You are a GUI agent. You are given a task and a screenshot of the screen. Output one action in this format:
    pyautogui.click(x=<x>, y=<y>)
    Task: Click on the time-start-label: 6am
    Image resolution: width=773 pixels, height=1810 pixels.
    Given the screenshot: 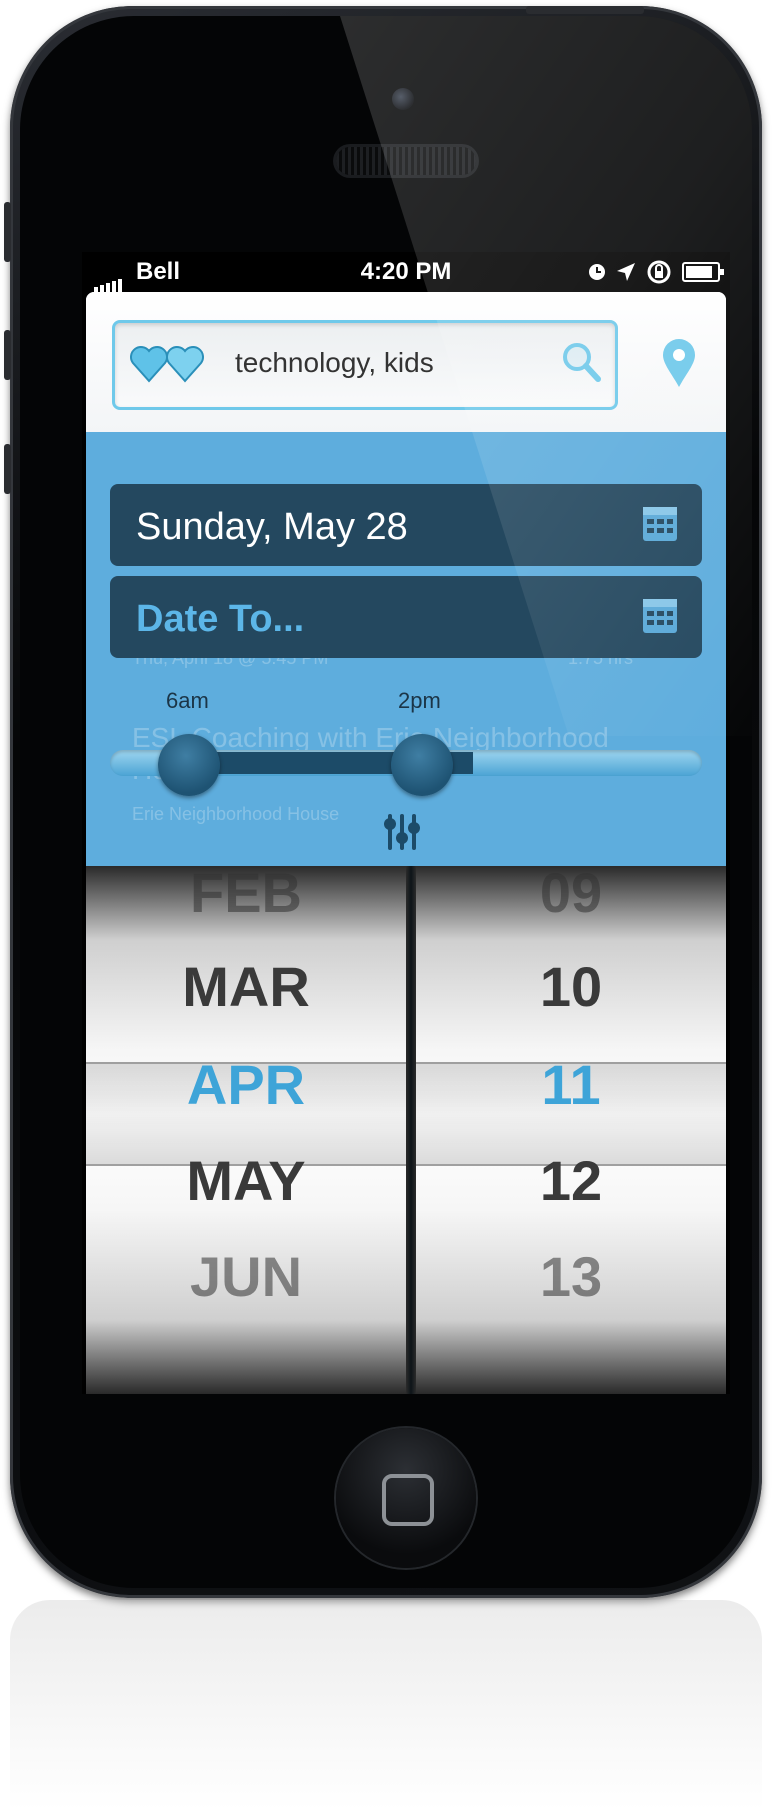 What is the action you would take?
    pyautogui.click(x=187, y=700)
    